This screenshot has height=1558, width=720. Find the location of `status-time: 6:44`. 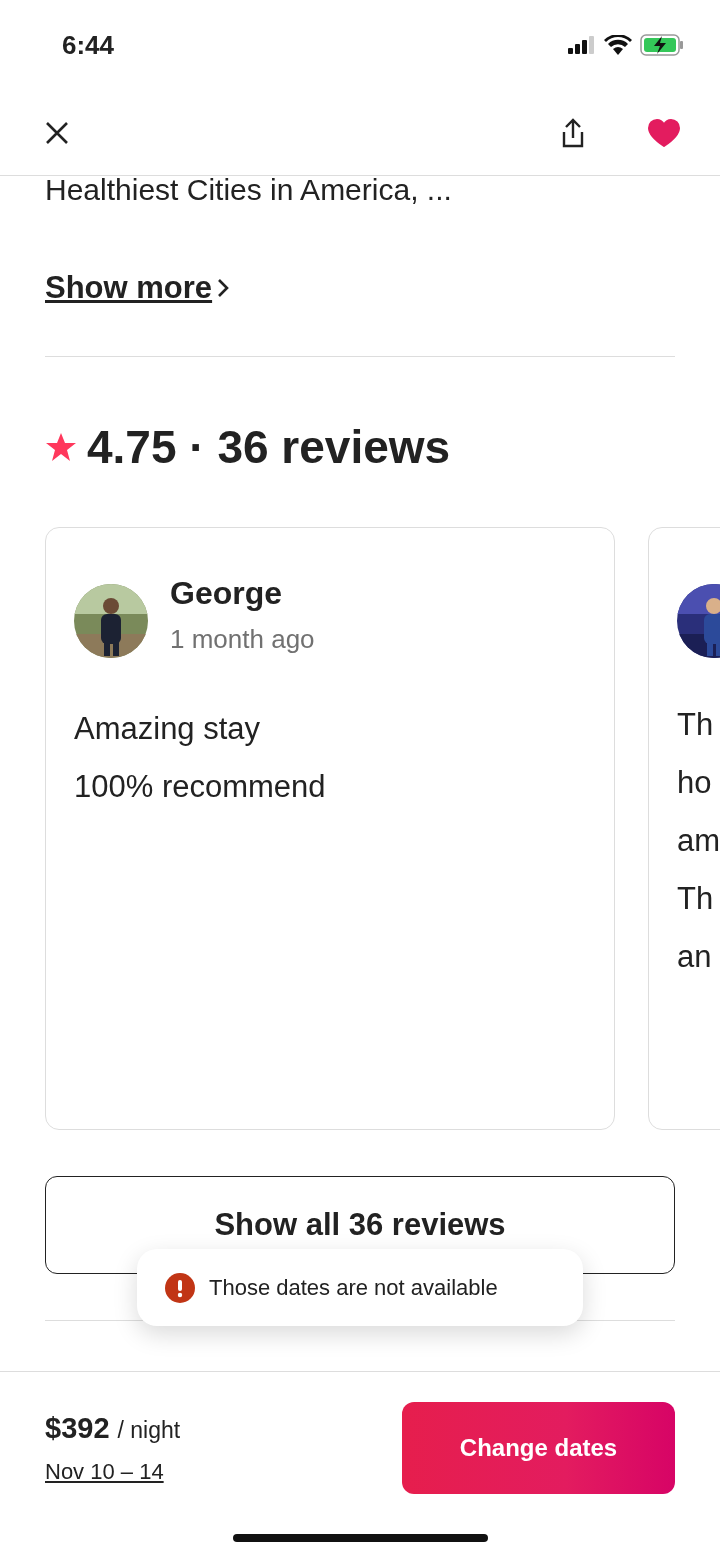

status-time: 6:44 is located at coordinates (88, 45).